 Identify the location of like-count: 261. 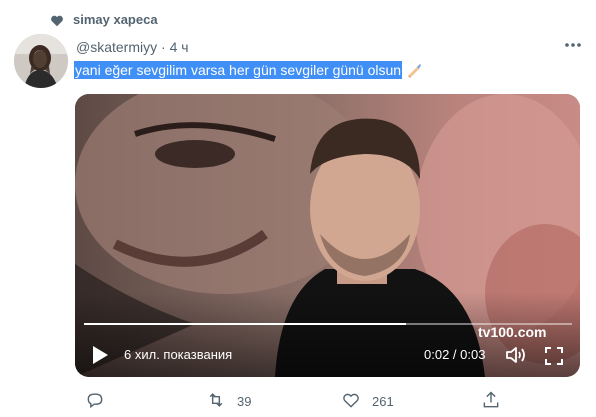
(383, 401).